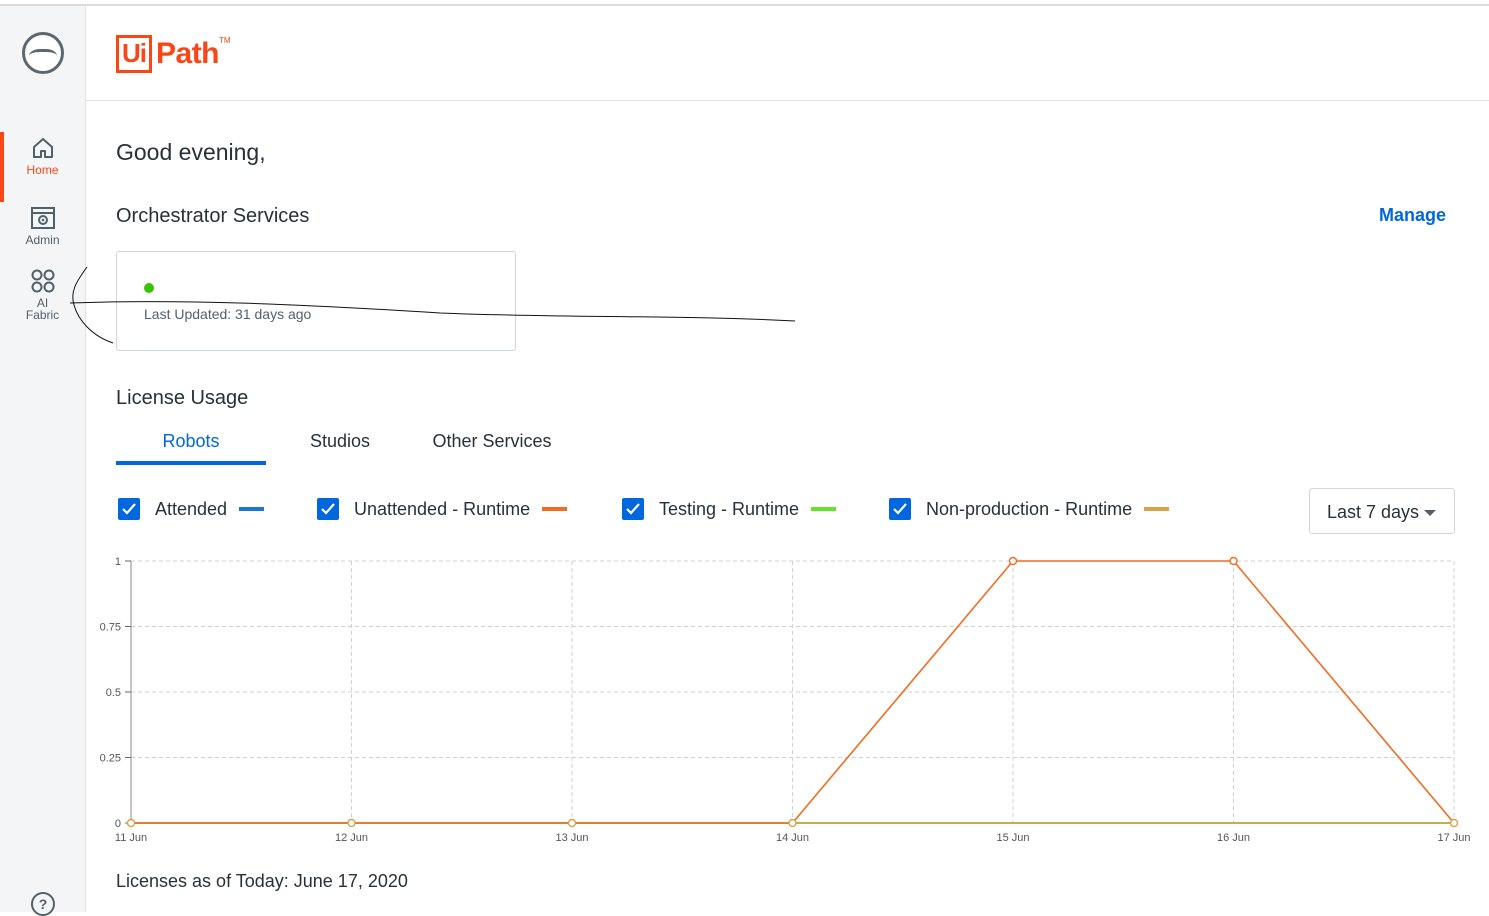  Describe the element at coordinates (113, 693) in the screenshot. I see `y-tick-label: 0.5` at that location.